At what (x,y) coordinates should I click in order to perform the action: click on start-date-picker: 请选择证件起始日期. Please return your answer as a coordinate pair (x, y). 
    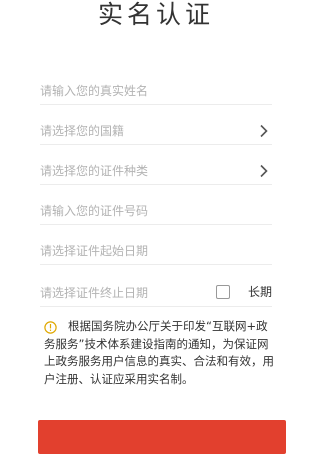
    Looking at the image, I should click on (156, 252).